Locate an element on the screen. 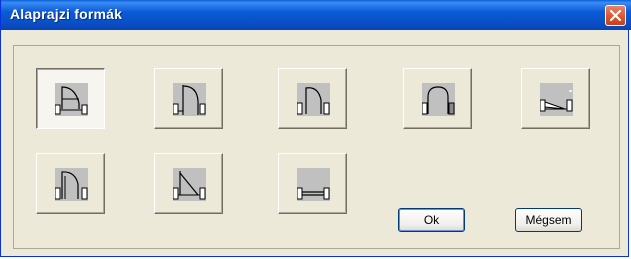 The width and height of the screenshot is (631, 259). close-icon is located at coordinates (615, 15).